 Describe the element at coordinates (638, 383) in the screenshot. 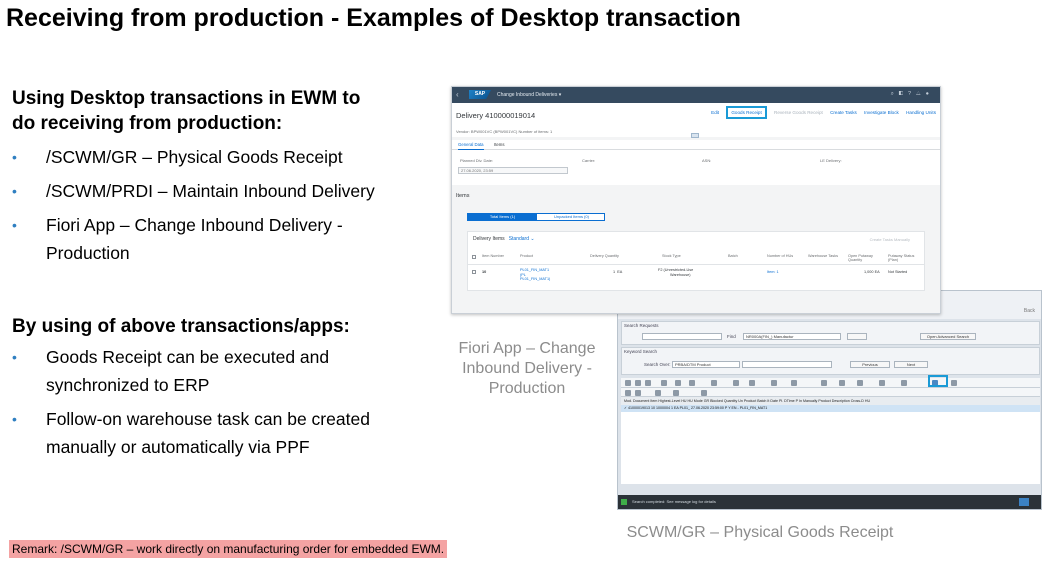

I see `gr-toolbar-refresh-icon` at that location.